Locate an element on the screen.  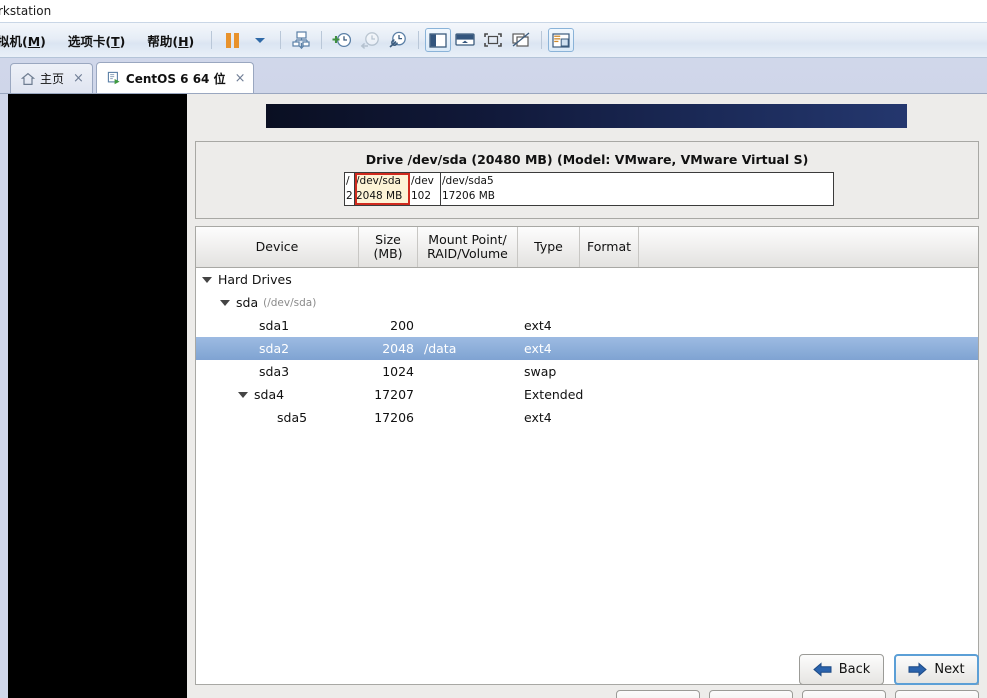
table-row: sda3 1024 swap is located at coordinates (587, 371).